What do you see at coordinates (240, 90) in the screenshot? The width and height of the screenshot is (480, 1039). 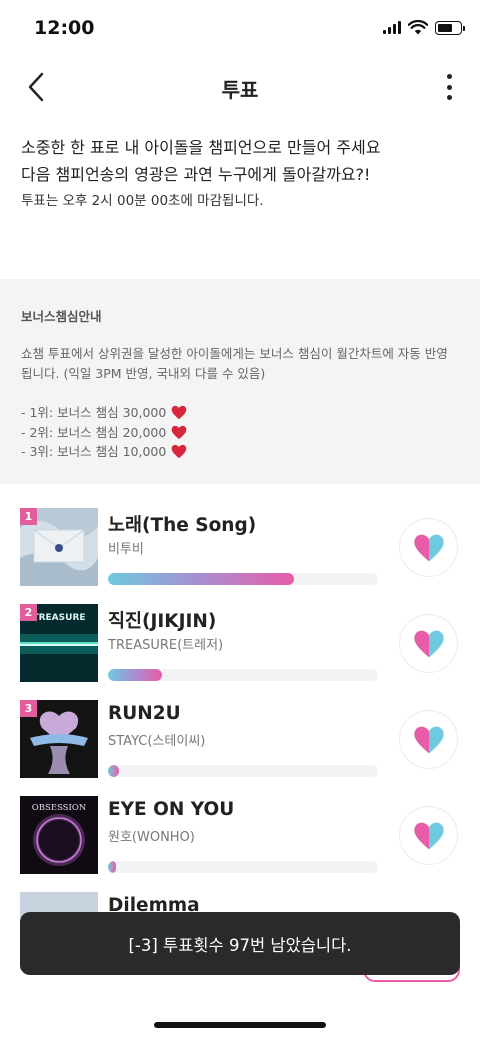 I see `page-title: 투표` at bounding box center [240, 90].